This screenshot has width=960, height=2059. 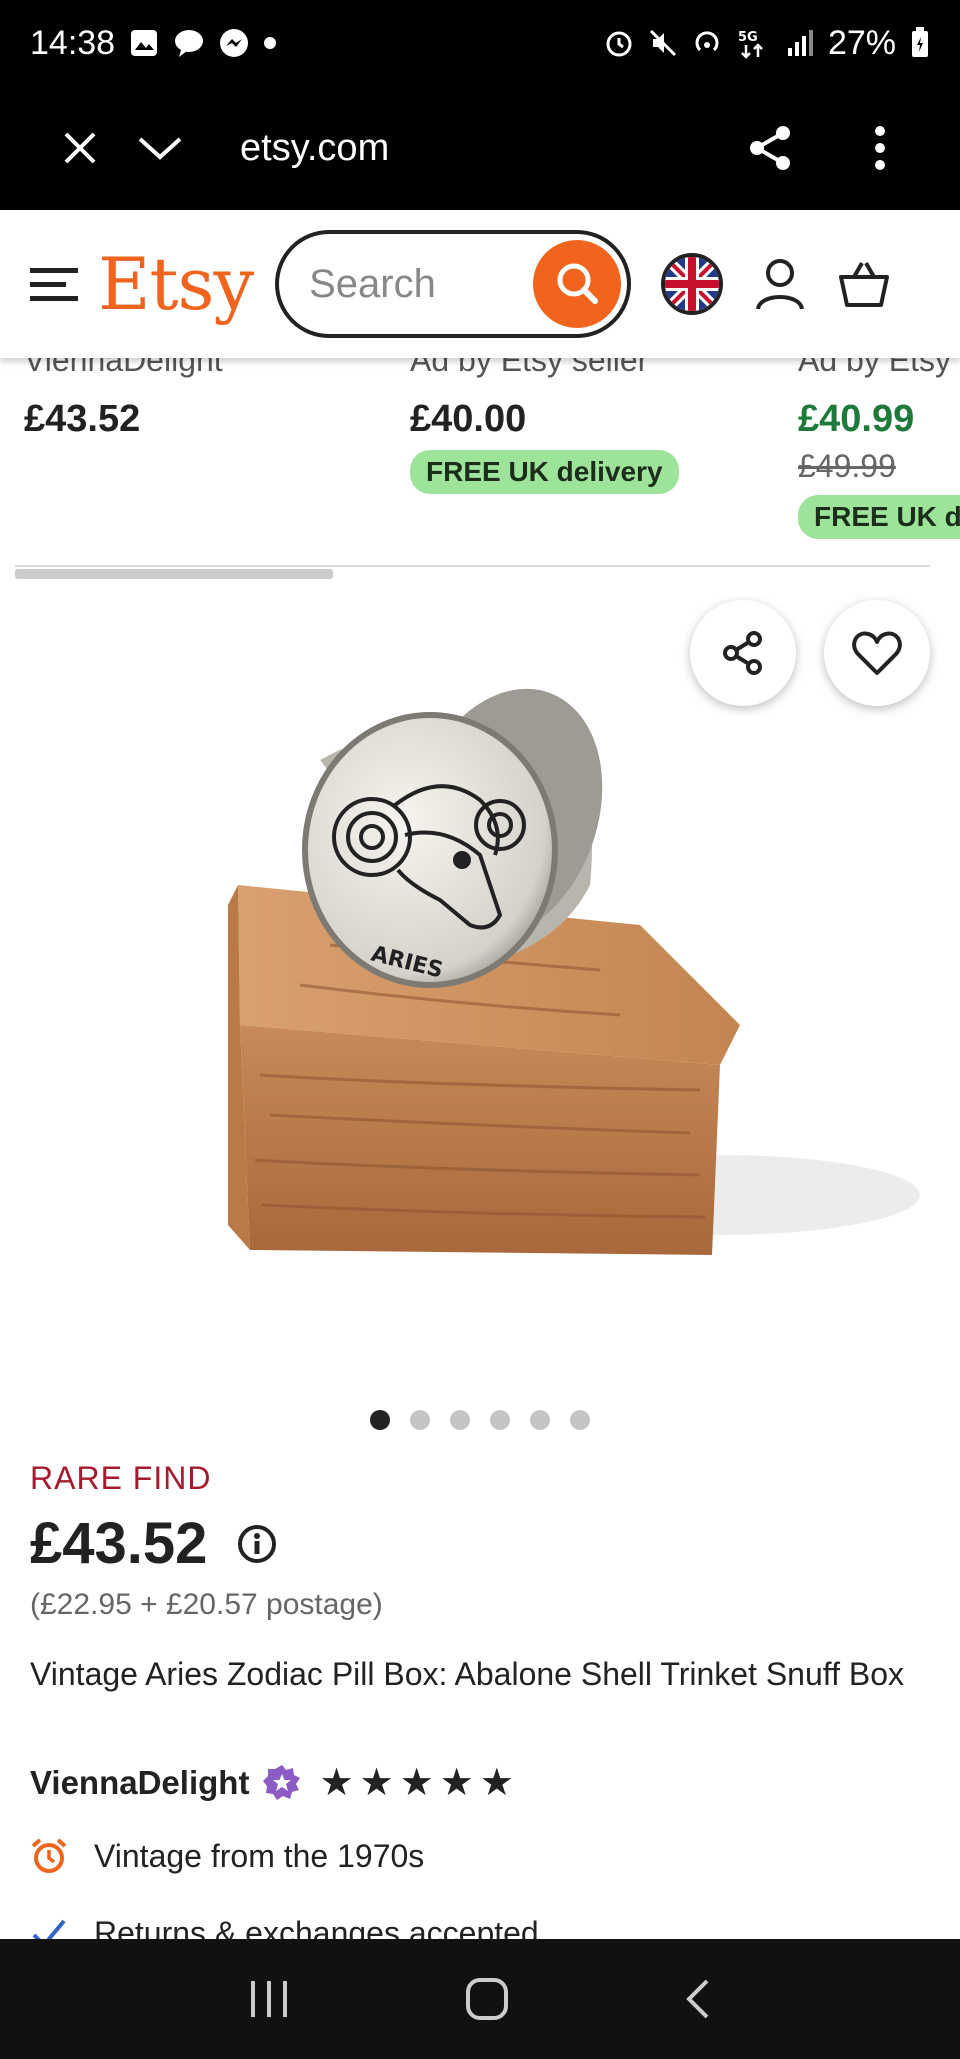 I want to click on rec-original-price: £49.99, so click(x=847, y=466).